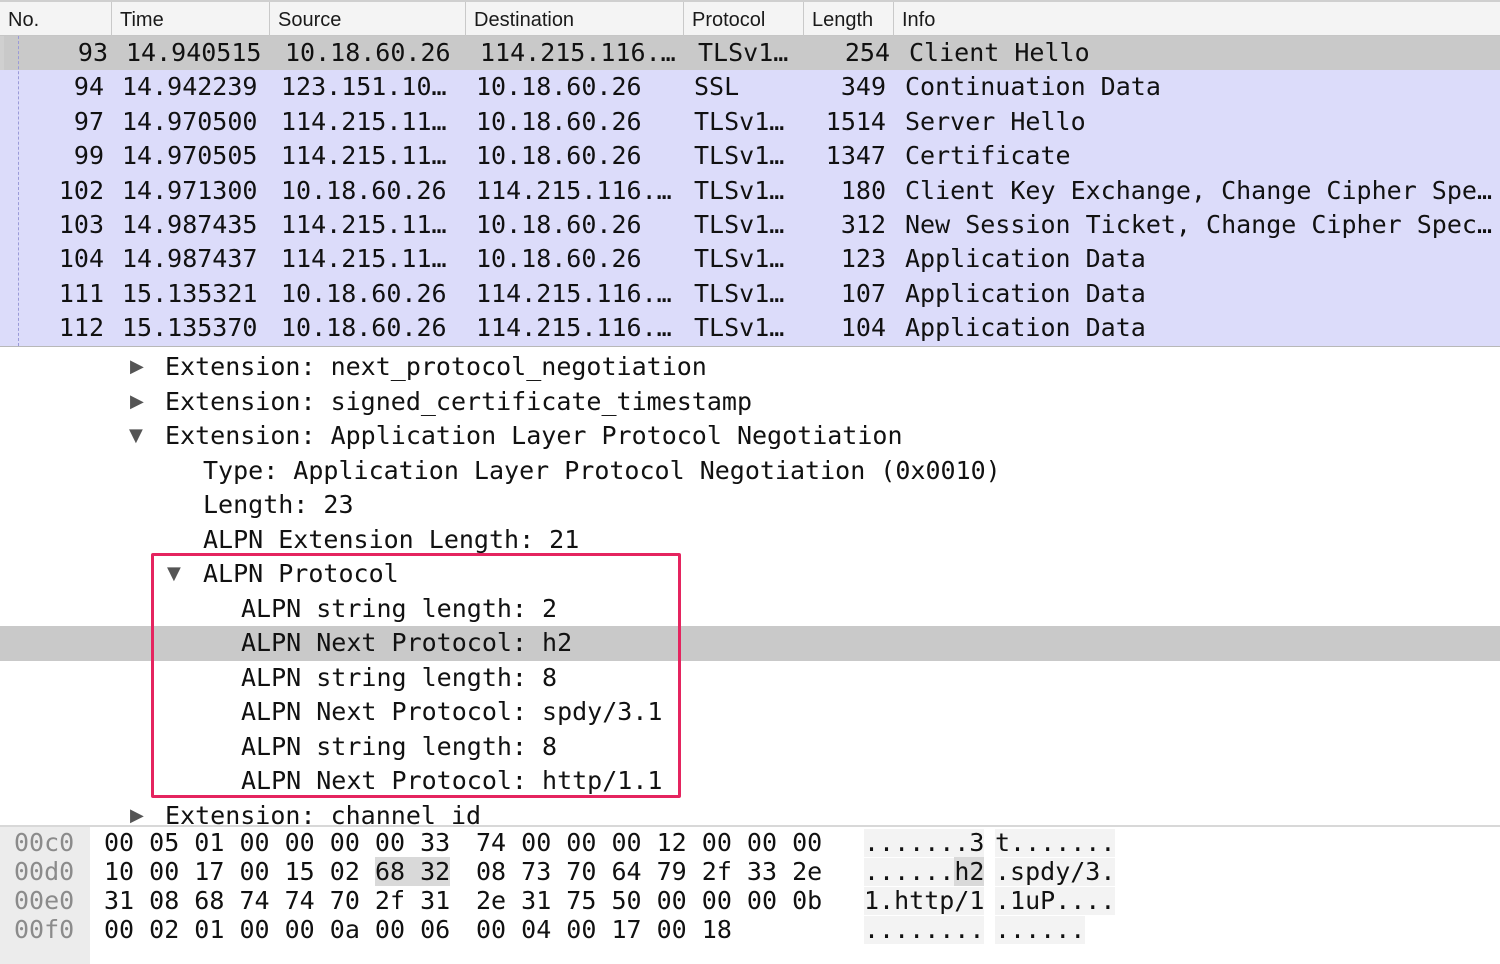 Image resolution: width=1500 pixels, height=964 pixels. I want to click on tree-item-alpn-next-protocol: ALPN Next Protocol: http/1.1, so click(750, 781).